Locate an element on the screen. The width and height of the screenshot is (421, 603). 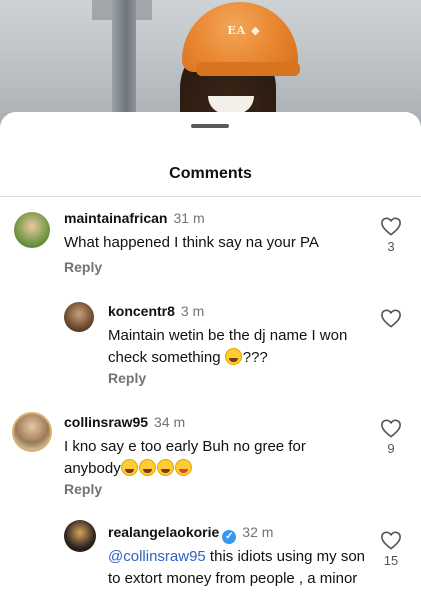
sheet-title: Comments is located at coordinates (210, 173).